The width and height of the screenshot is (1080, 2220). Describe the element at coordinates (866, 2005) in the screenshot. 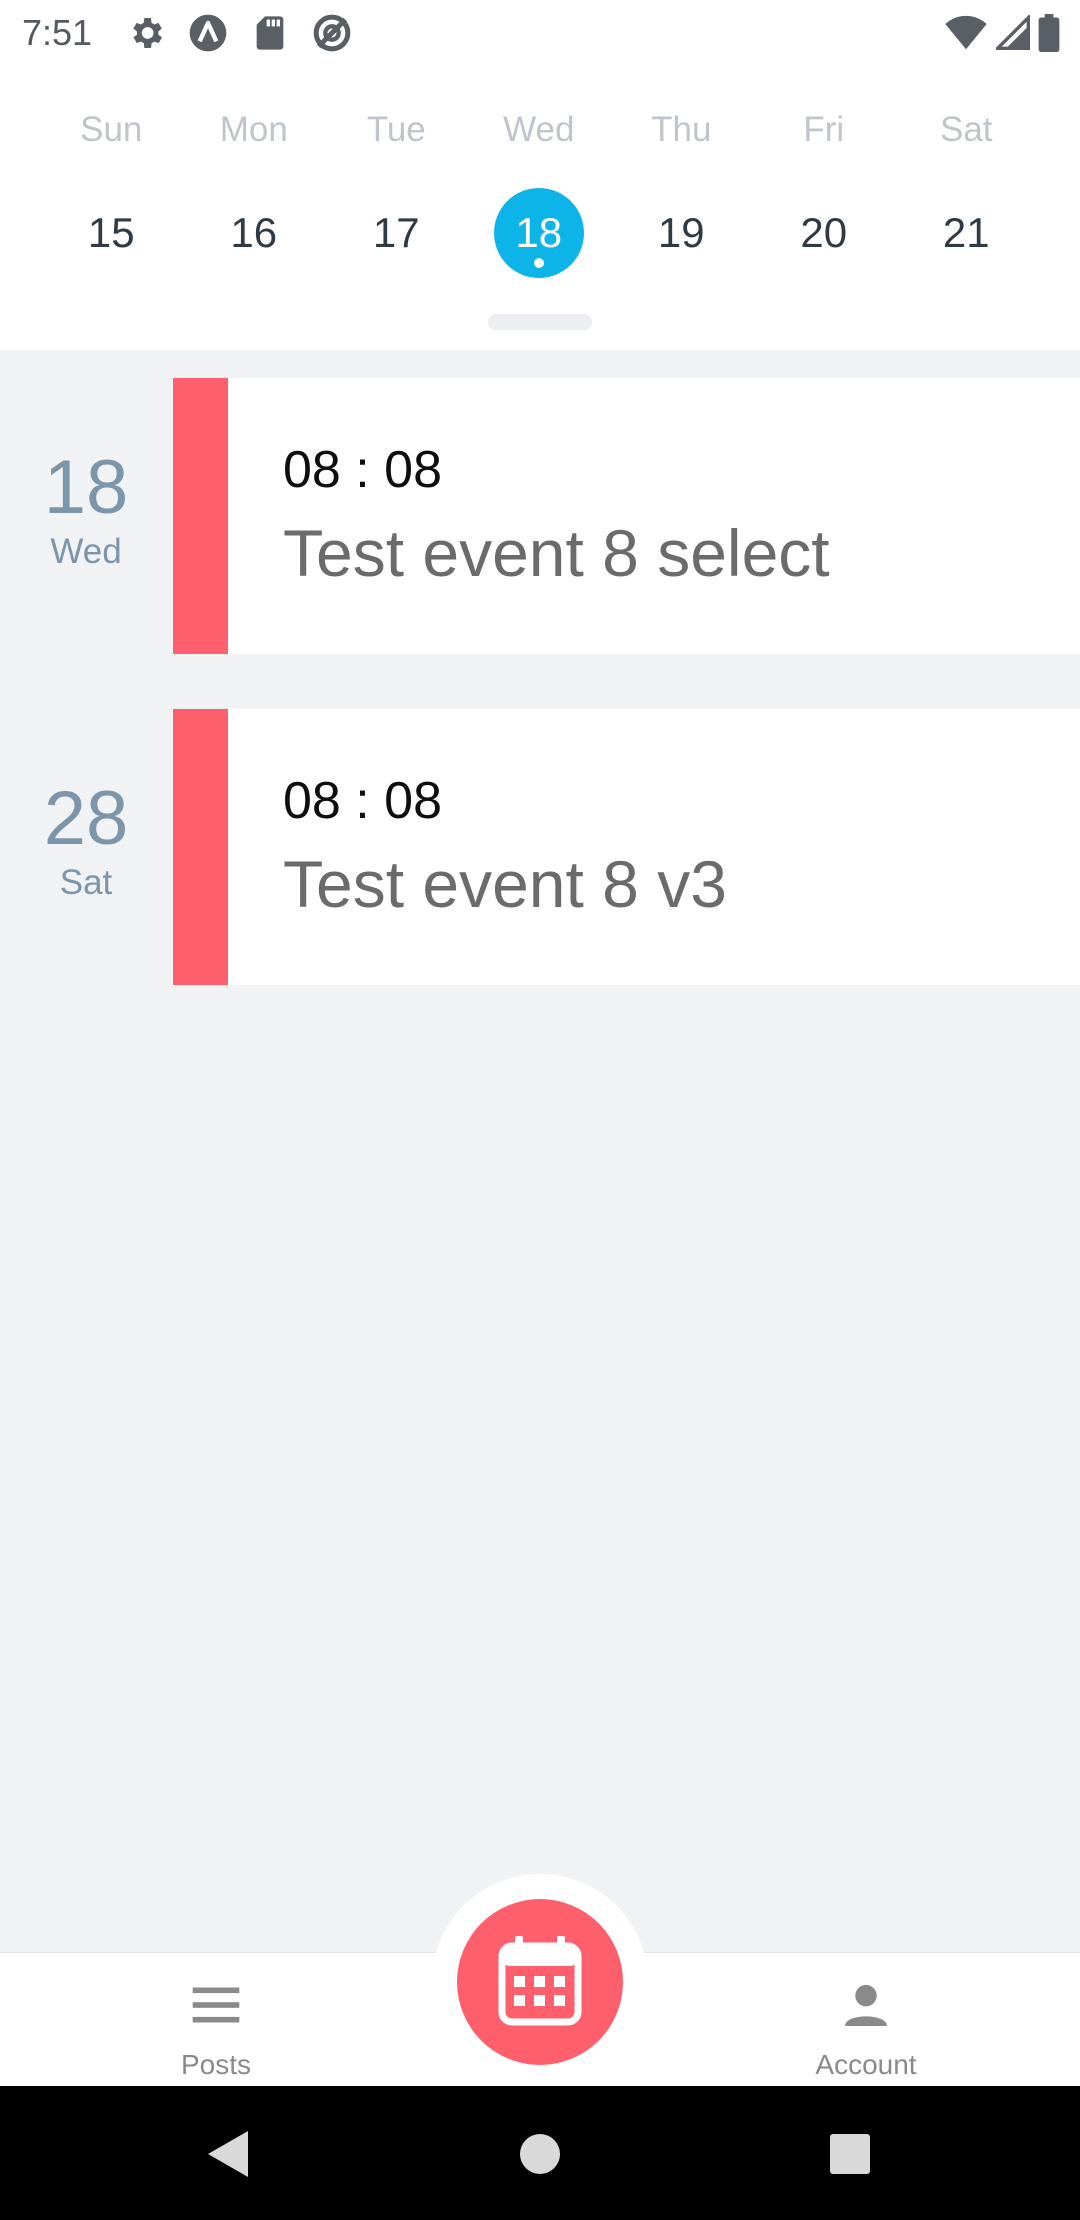

I see `person-icon` at that location.